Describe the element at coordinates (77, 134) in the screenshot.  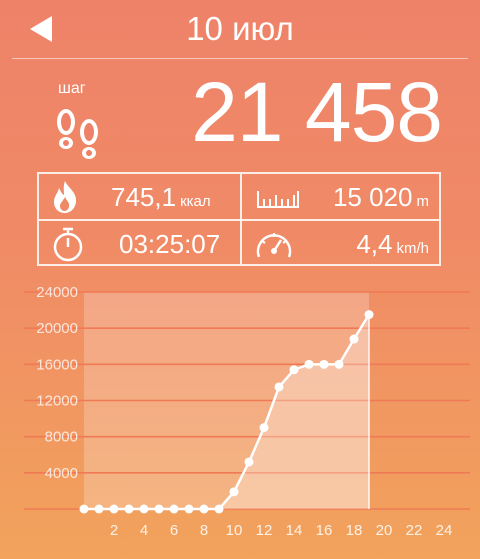
I see `footprints-icon` at that location.